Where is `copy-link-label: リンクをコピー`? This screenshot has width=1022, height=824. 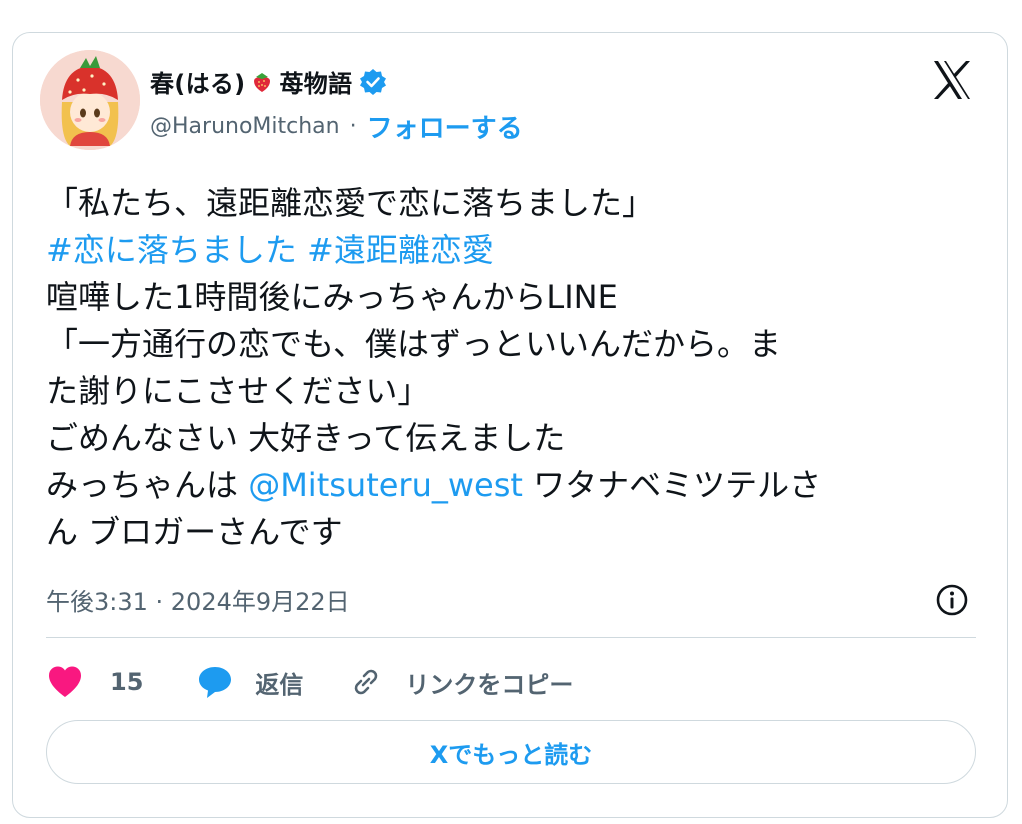 copy-link-label: リンクをコピー is located at coordinates (489, 684).